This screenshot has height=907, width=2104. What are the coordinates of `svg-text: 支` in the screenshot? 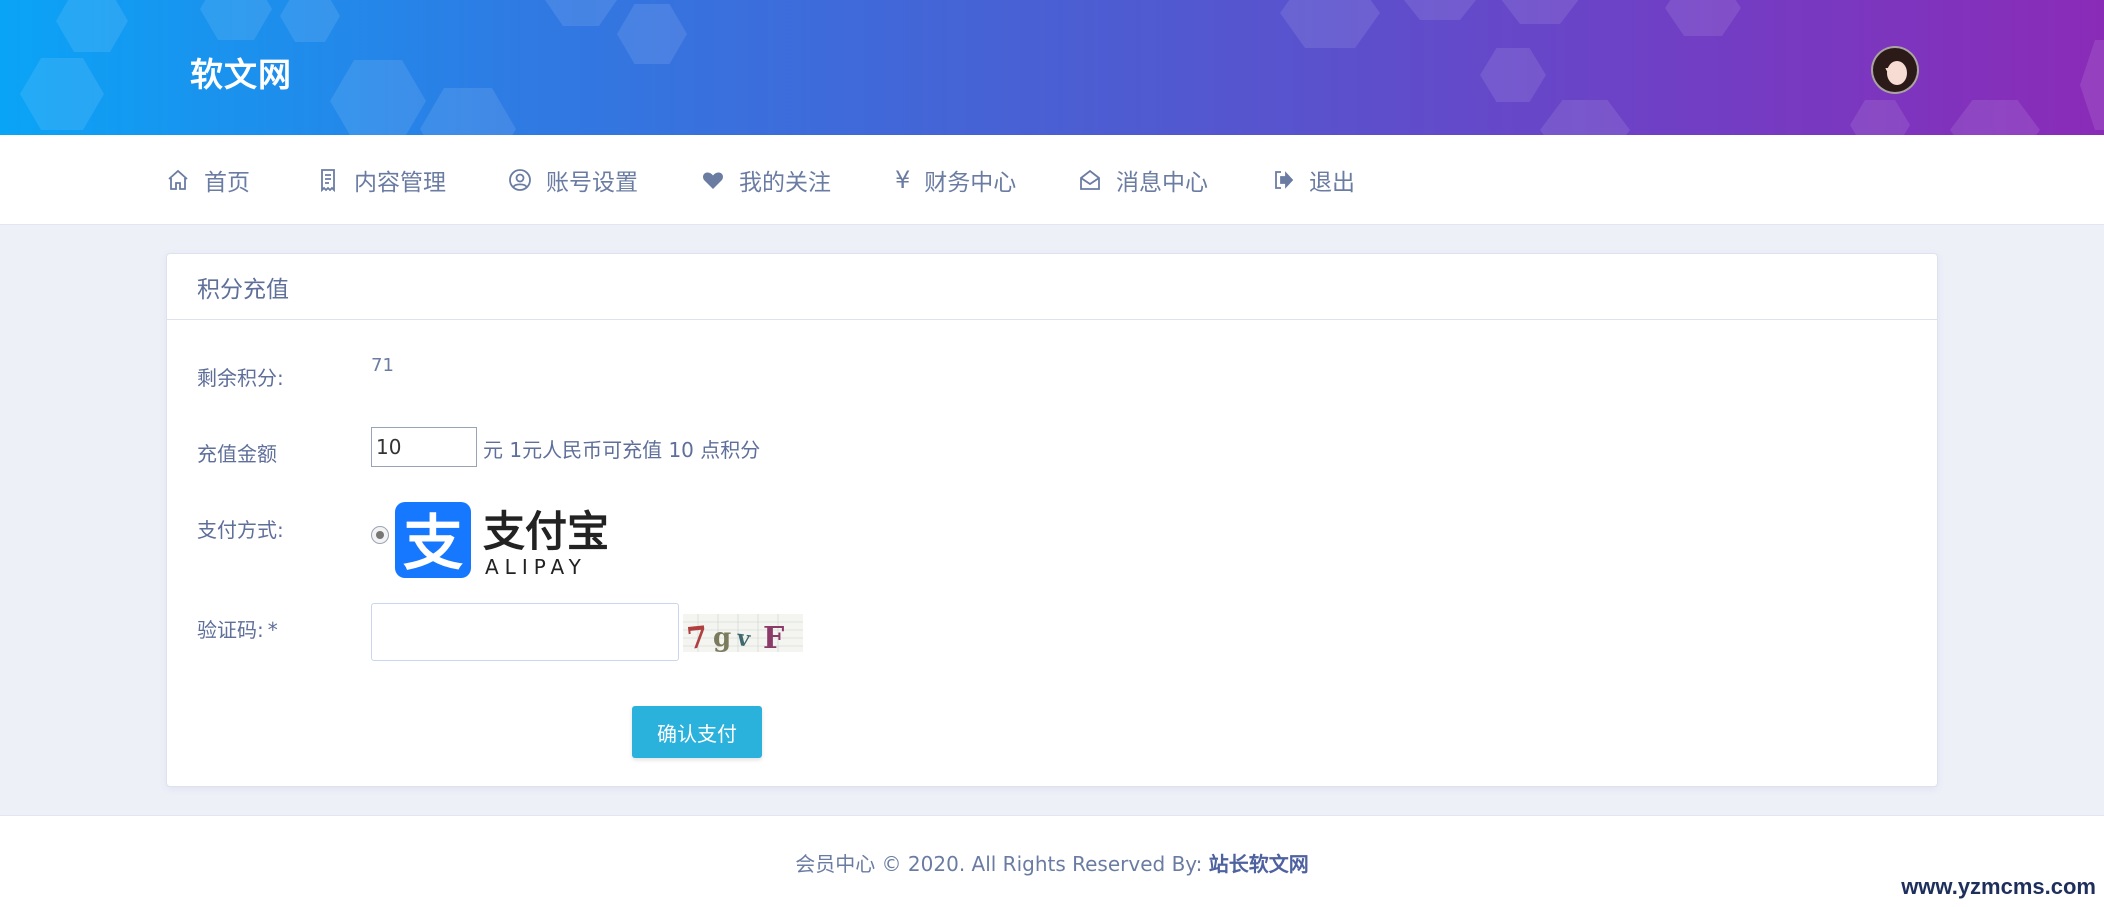 It's located at (433, 544).